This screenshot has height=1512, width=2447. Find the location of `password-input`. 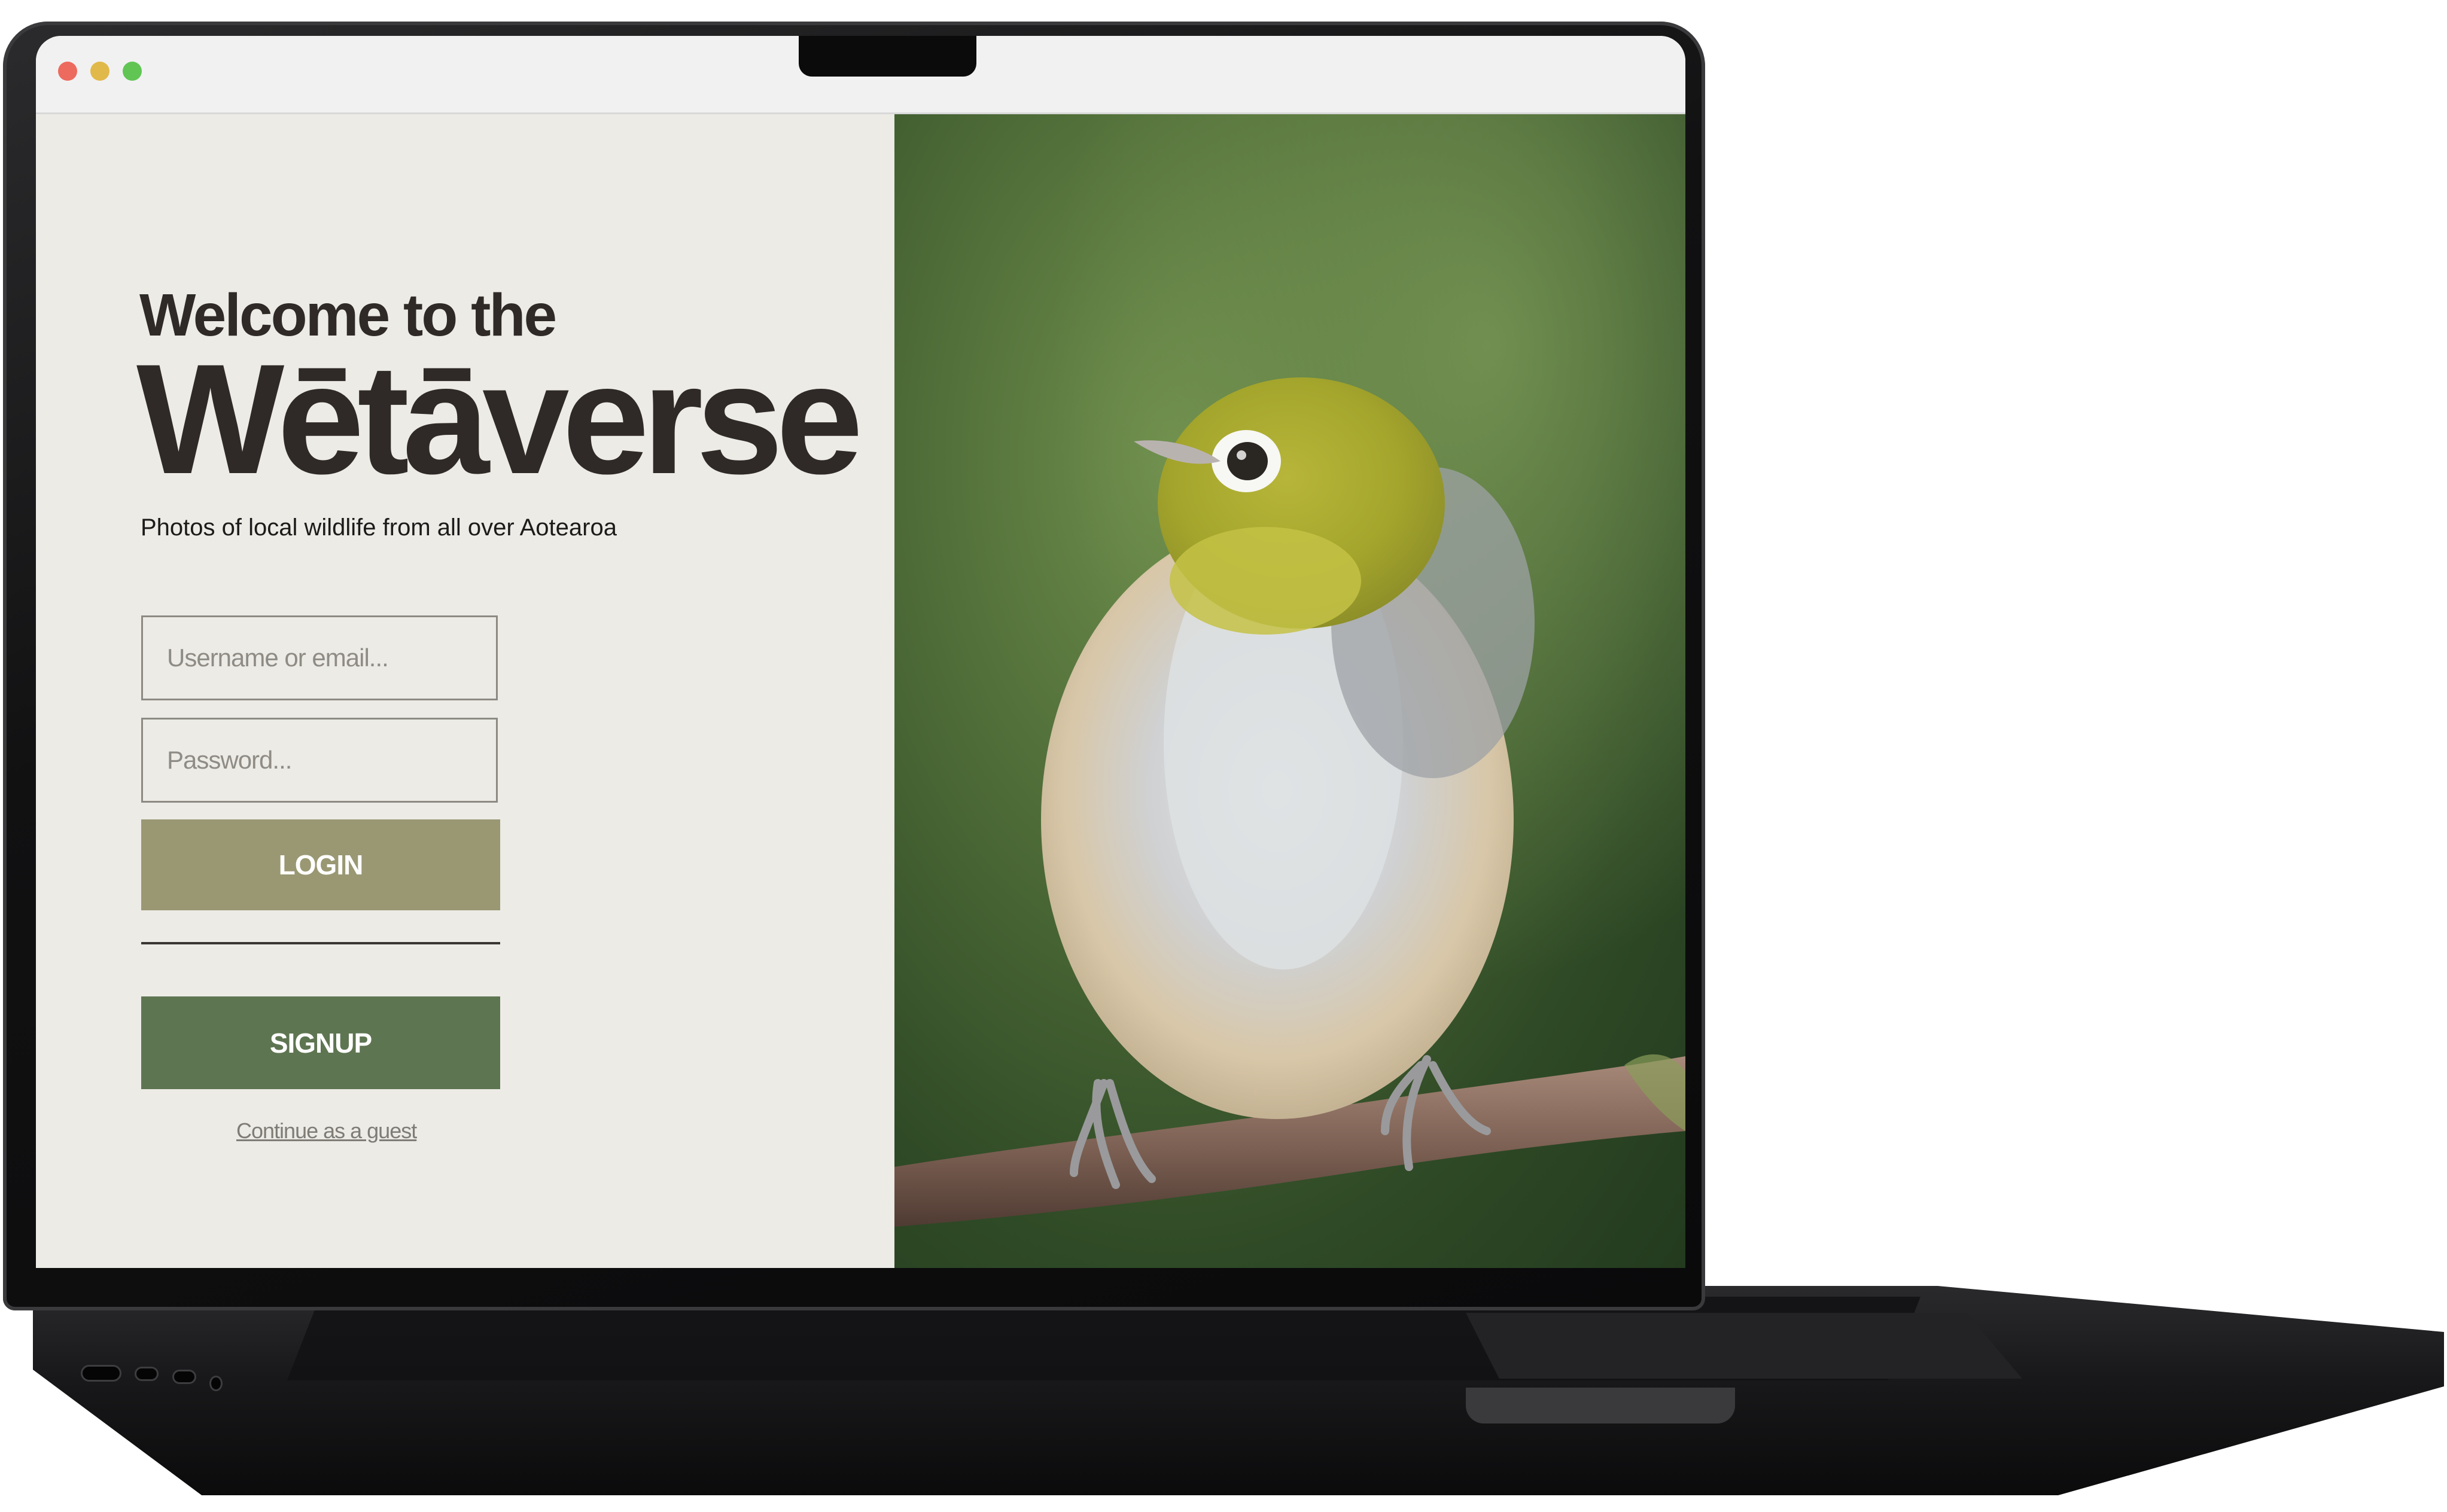

password-input is located at coordinates (319, 760).